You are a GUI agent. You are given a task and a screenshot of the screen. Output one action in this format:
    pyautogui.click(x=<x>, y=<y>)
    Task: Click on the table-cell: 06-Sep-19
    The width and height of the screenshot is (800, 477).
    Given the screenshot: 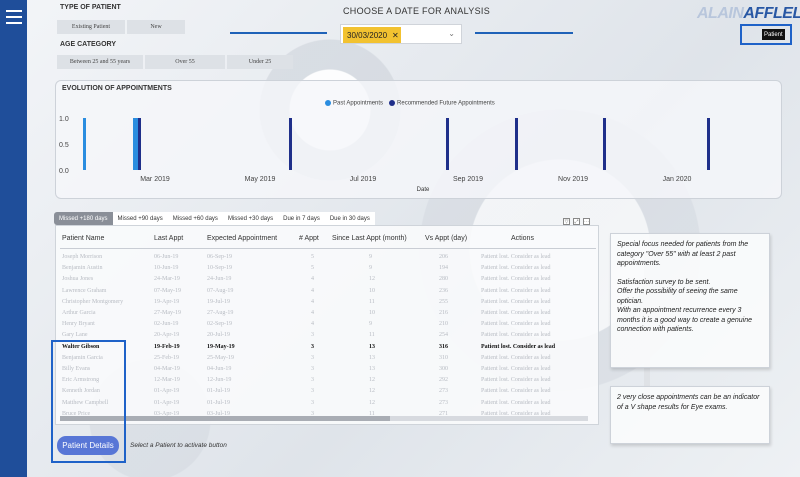 What is the action you would take?
    pyautogui.click(x=219, y=257)
    